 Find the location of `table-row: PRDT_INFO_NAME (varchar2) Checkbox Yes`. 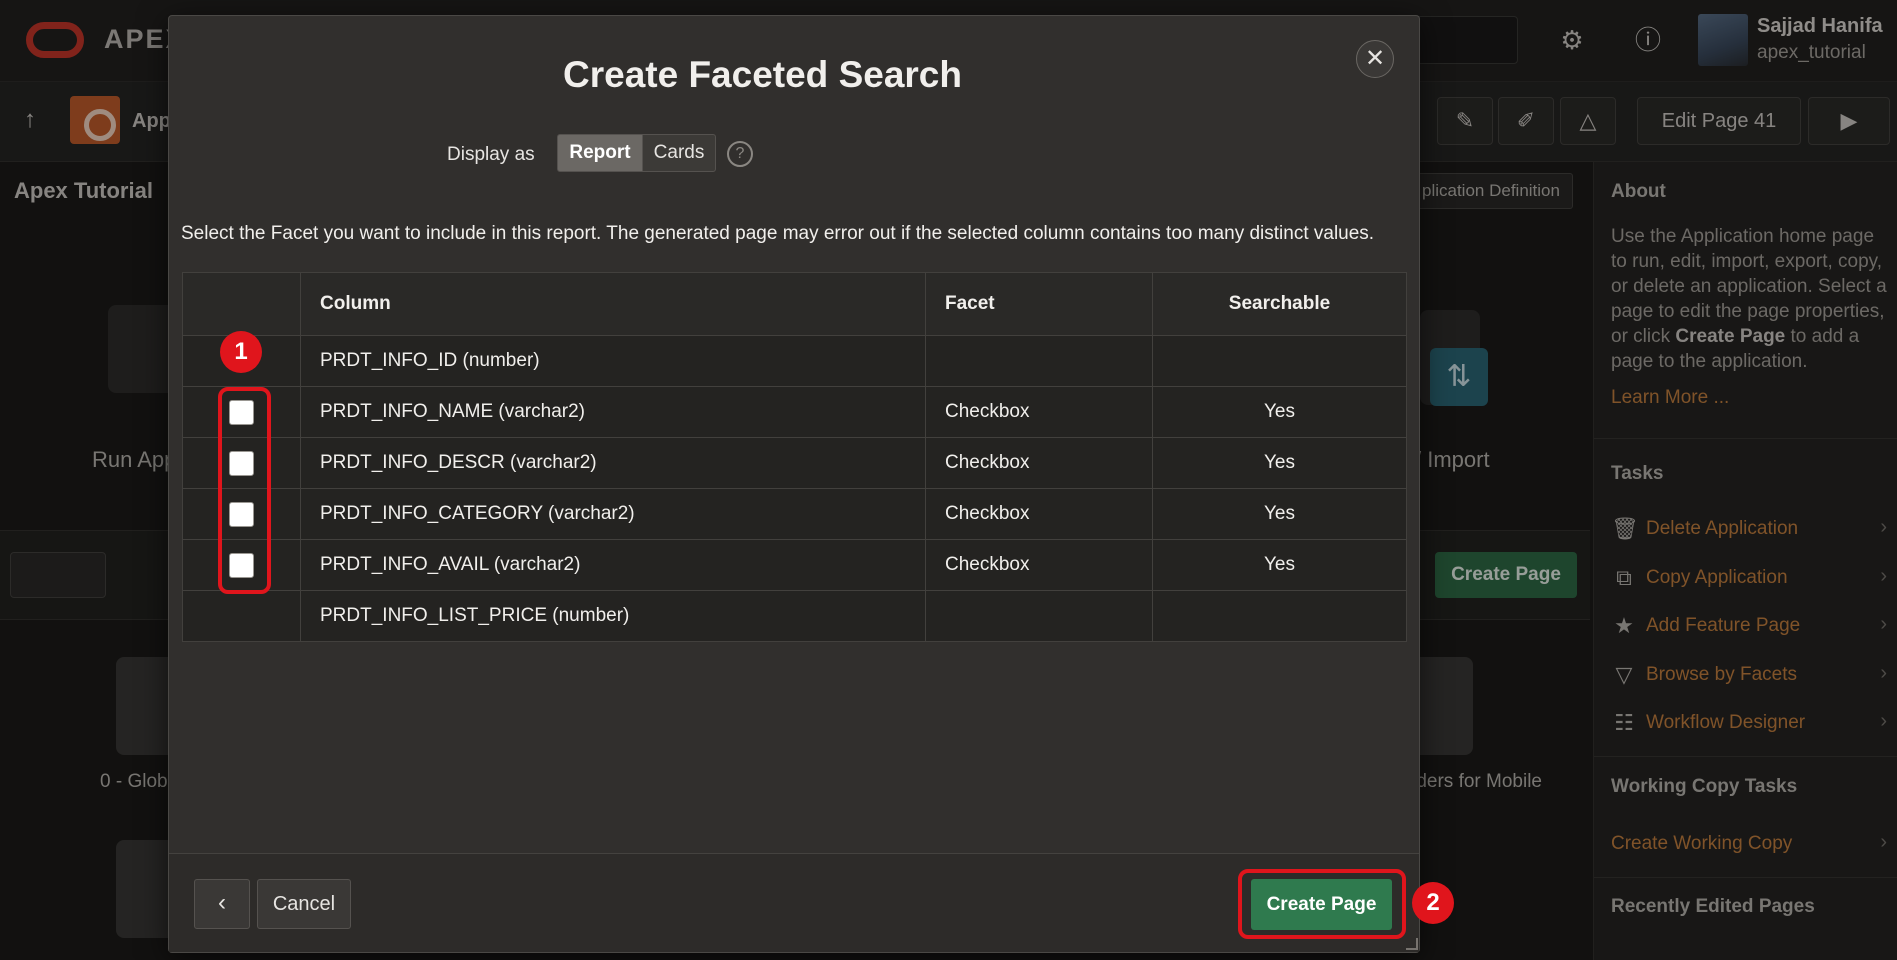

table-row: PRDT_INFO_NAME (varchar2) Checkbox Yes is located at coordinates (794, 412).